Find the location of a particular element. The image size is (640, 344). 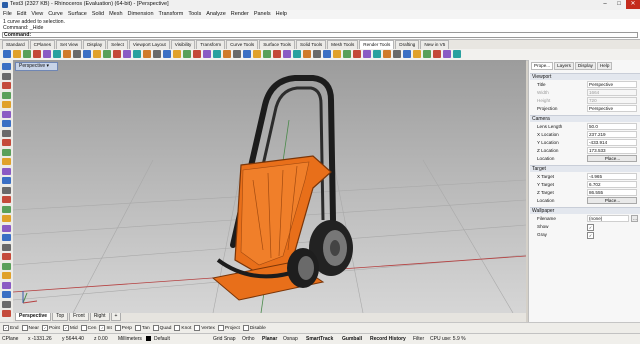

menu-solid: Solid is located at coordinates (98, 14).